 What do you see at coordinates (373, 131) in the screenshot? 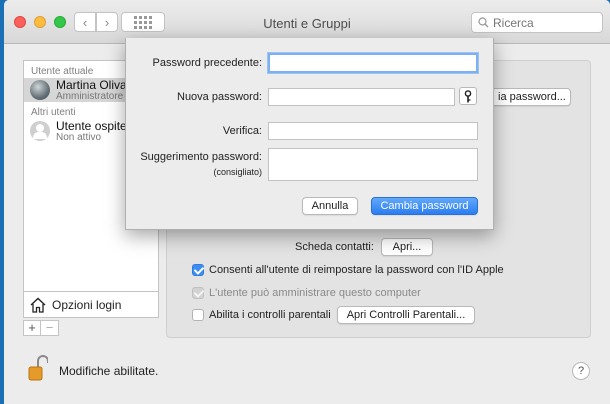
I see `verify-password-field` at bounding box center [373, 131].